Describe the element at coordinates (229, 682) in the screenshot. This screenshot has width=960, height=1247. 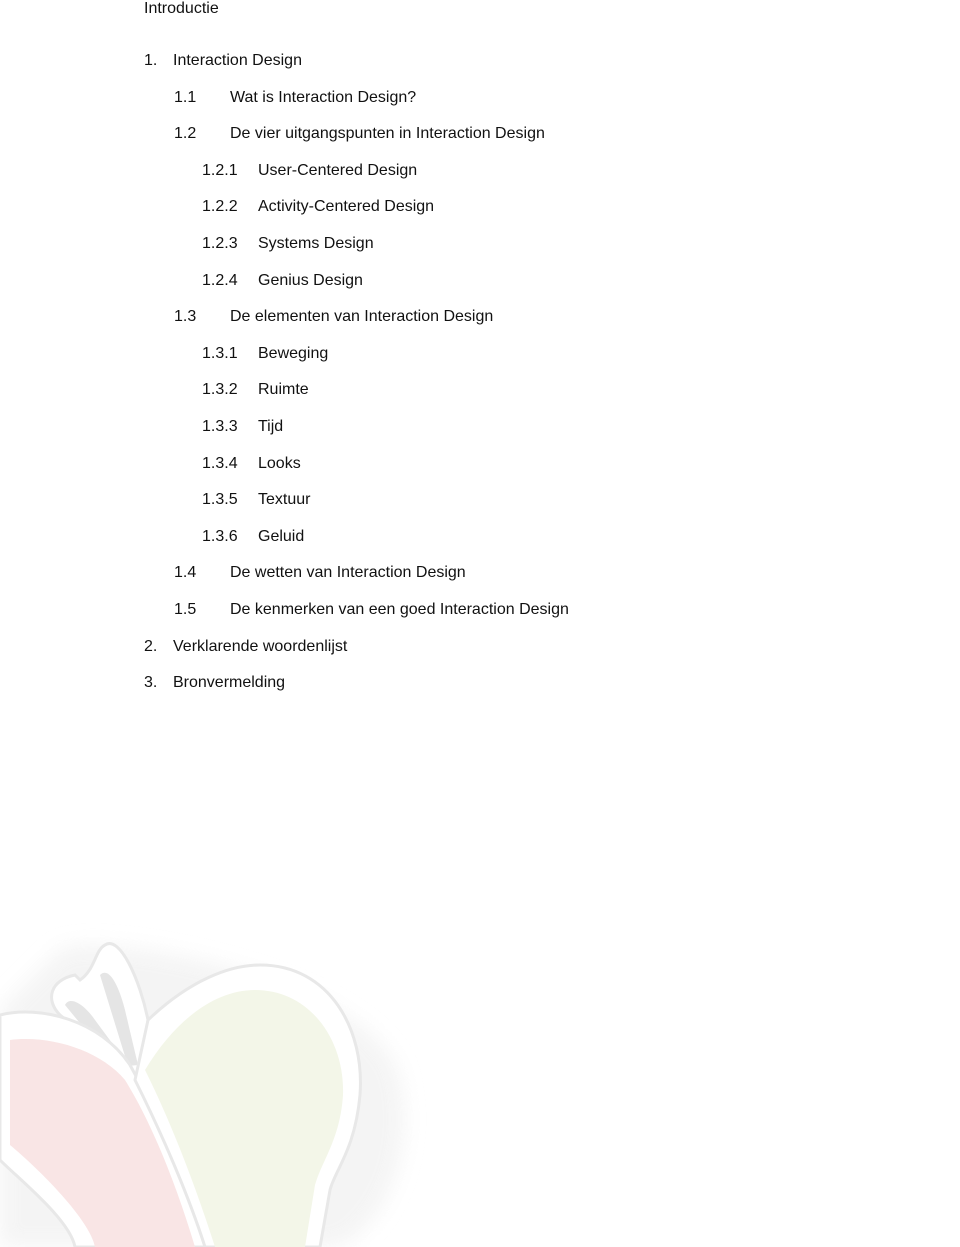
I see `toc-entry-label: Bronvermelding` at that location.